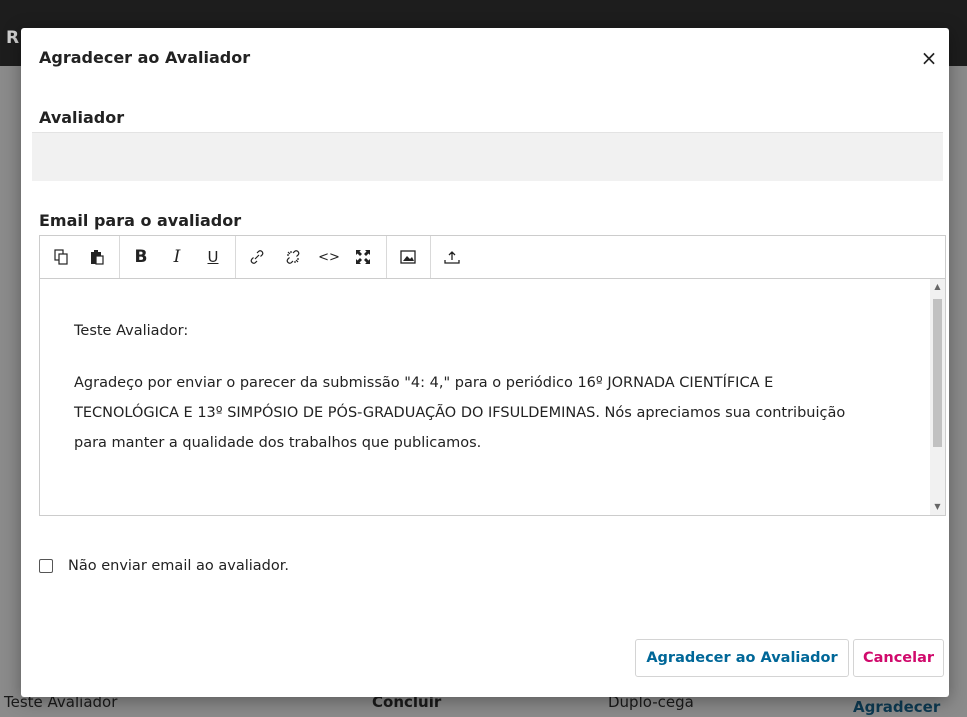  I want to click on link-button, so click(257, 257).